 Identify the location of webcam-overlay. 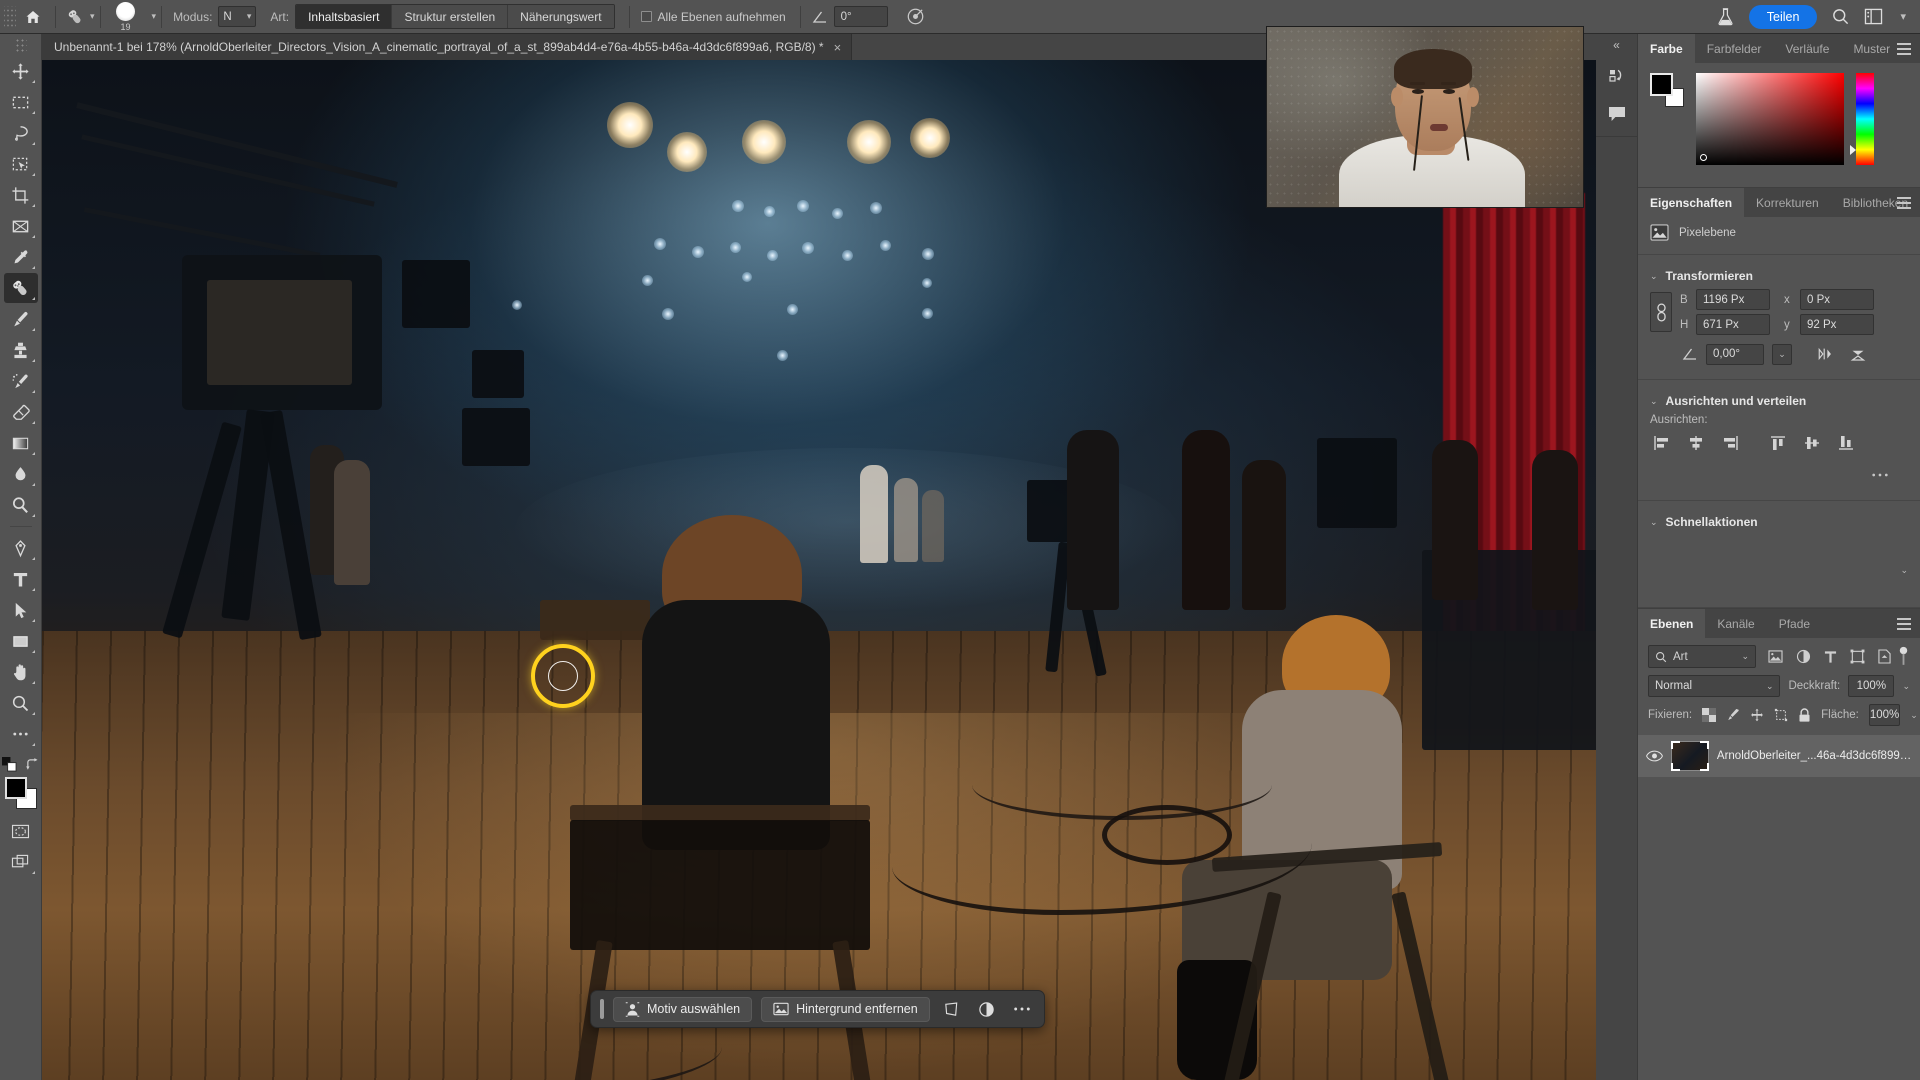
(1425, 117).